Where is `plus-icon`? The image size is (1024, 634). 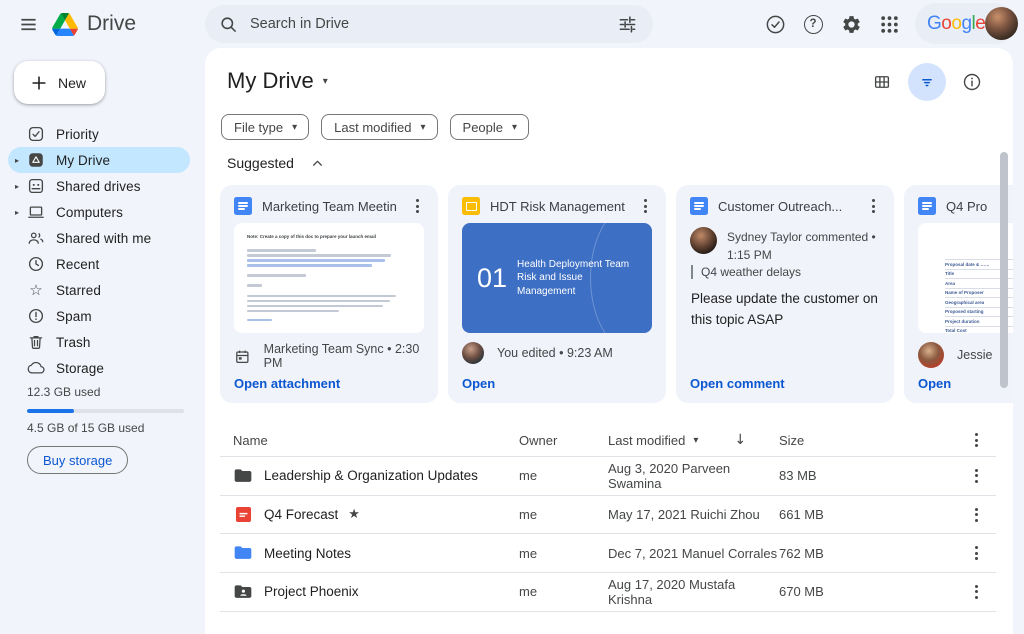 plus-icon is located at coordinates (39, 82).